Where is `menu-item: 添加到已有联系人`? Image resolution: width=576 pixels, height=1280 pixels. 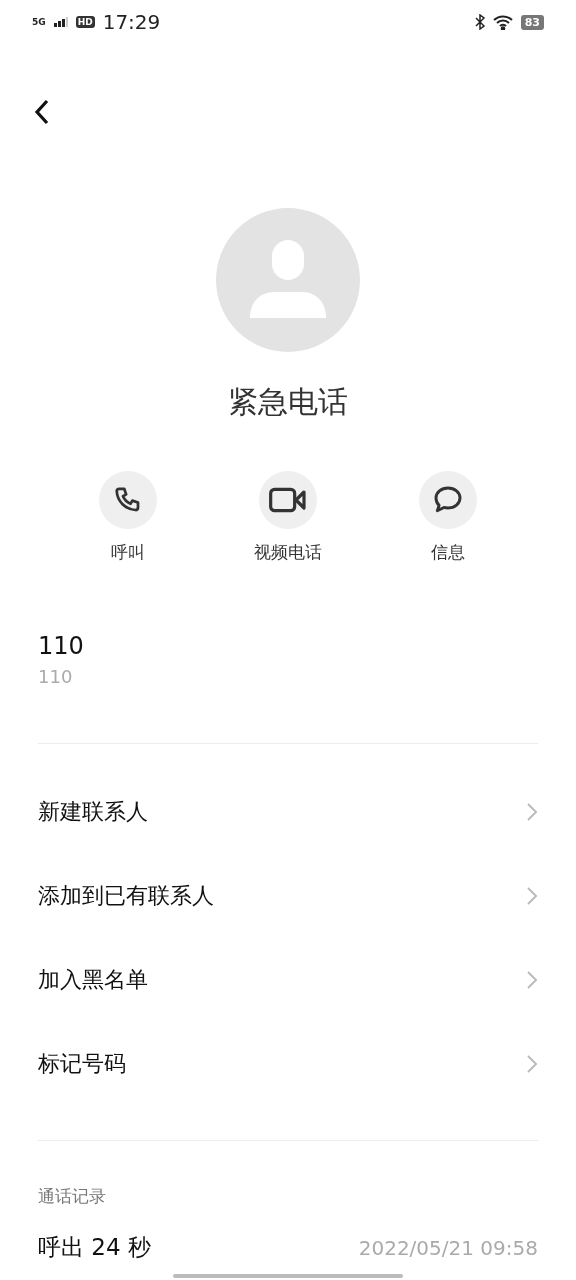
menu-item: 添加到已有联系人 is located at coordinates (288, 896).